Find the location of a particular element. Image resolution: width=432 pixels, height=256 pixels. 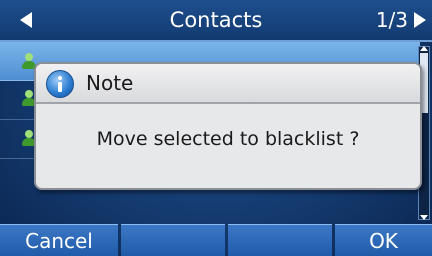

softkey-bar: Cancel OK is located at coordinates (216, 240).